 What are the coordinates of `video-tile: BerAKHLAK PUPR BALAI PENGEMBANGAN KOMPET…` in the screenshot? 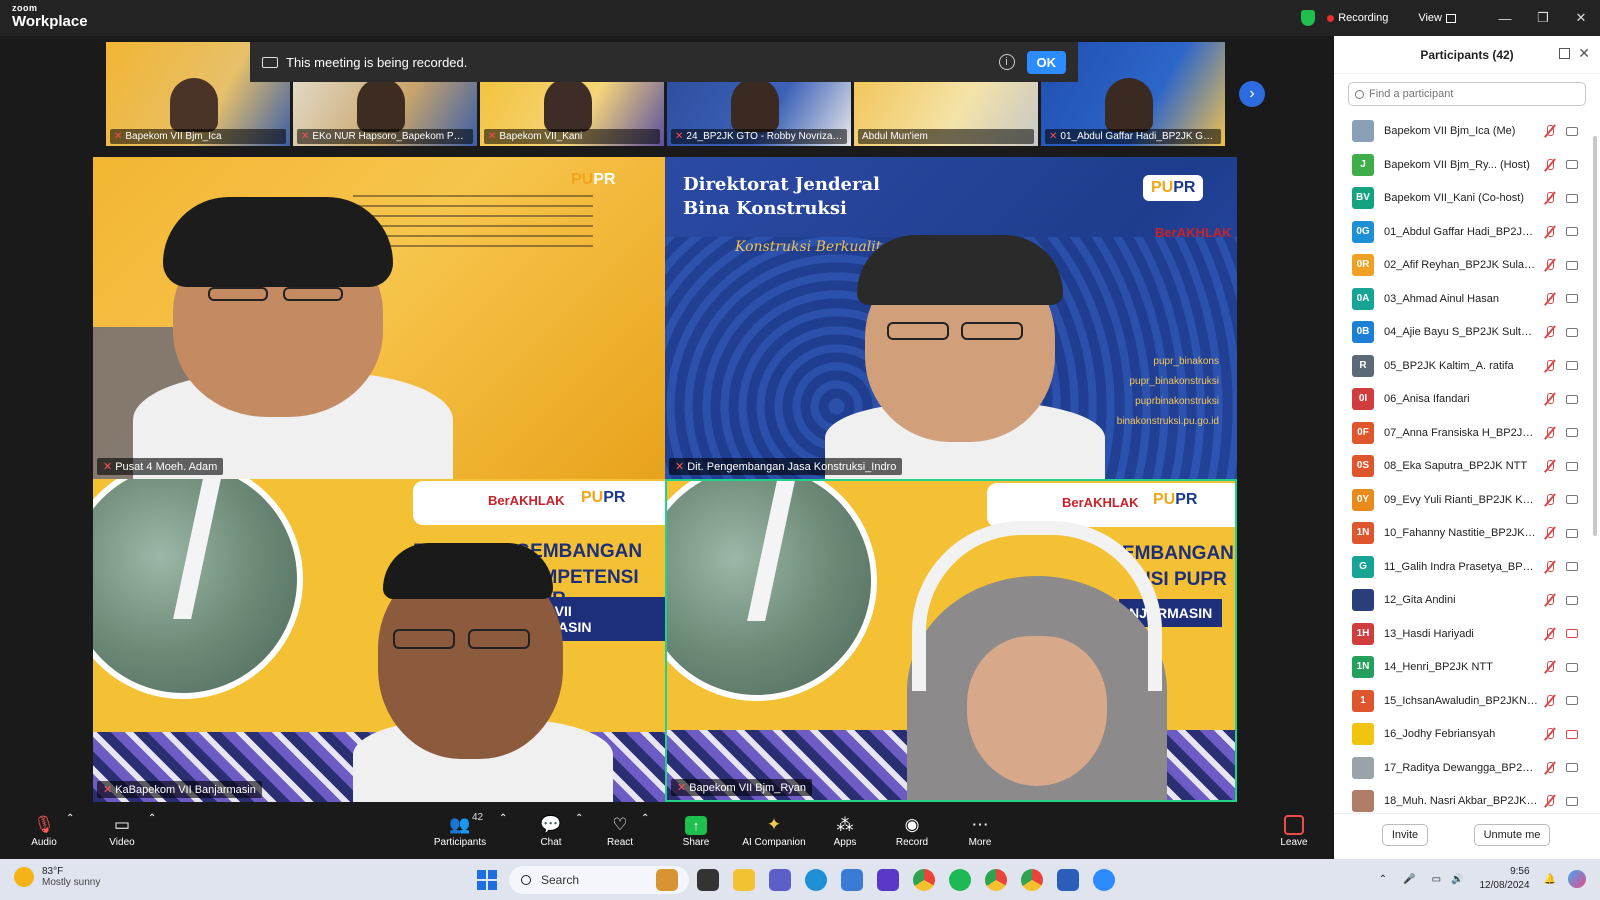 It's located at (379, 640).